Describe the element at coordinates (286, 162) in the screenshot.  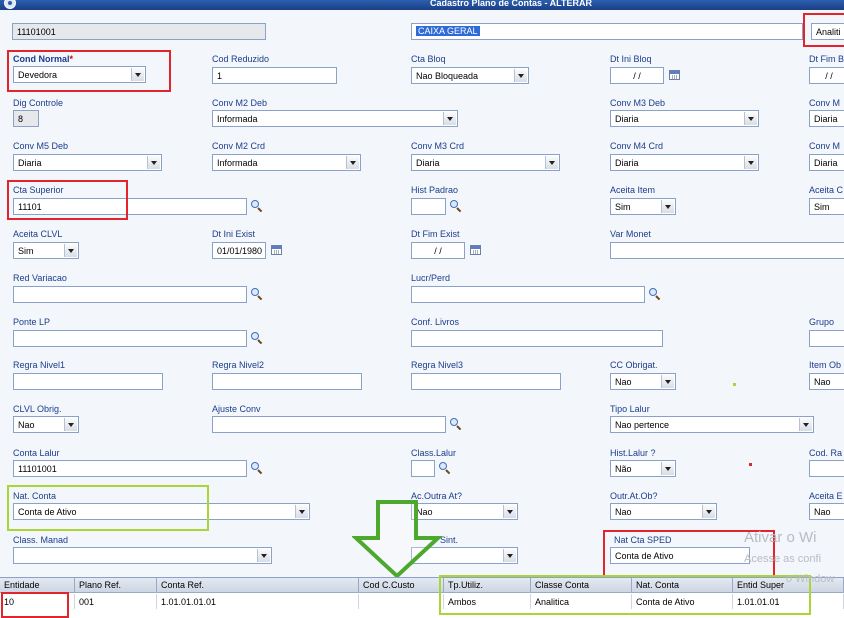
I see `conv-m2-crd-select: Informada` at that location.